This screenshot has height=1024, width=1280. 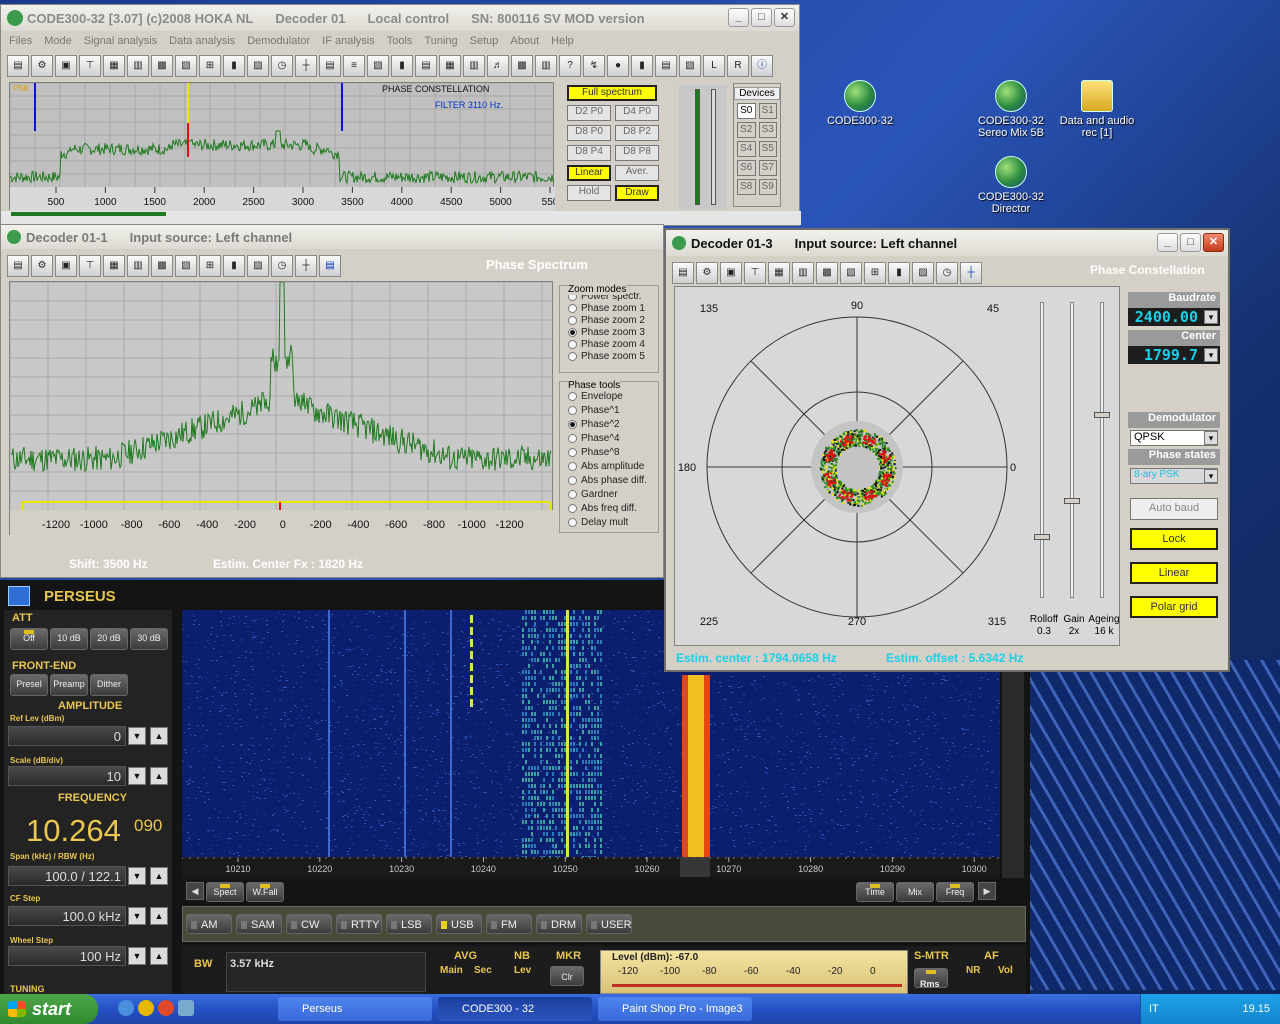 I want to click on wheel-step-field: 100 Hz, so click(x=67, y=956).